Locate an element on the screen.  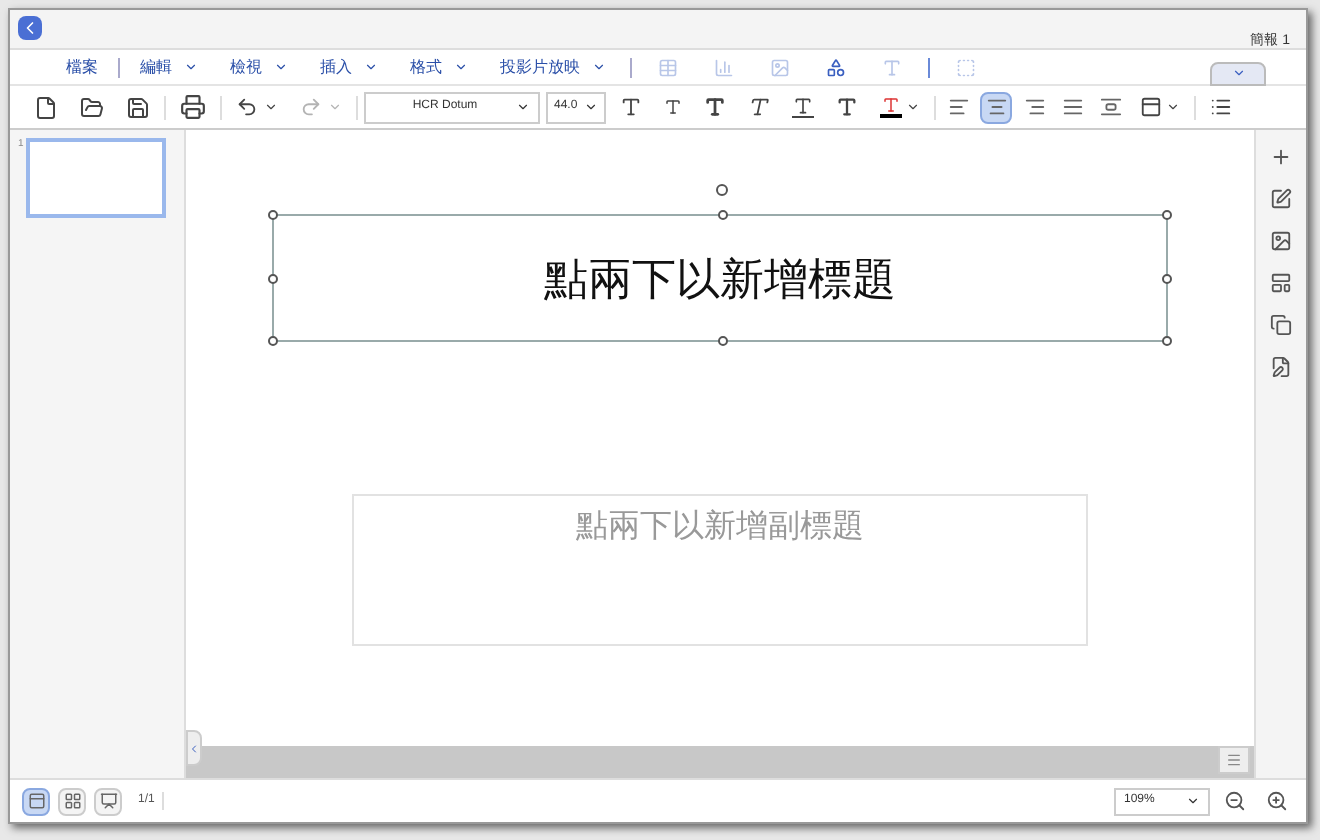
save-icon is located at coordinates (138, 107).